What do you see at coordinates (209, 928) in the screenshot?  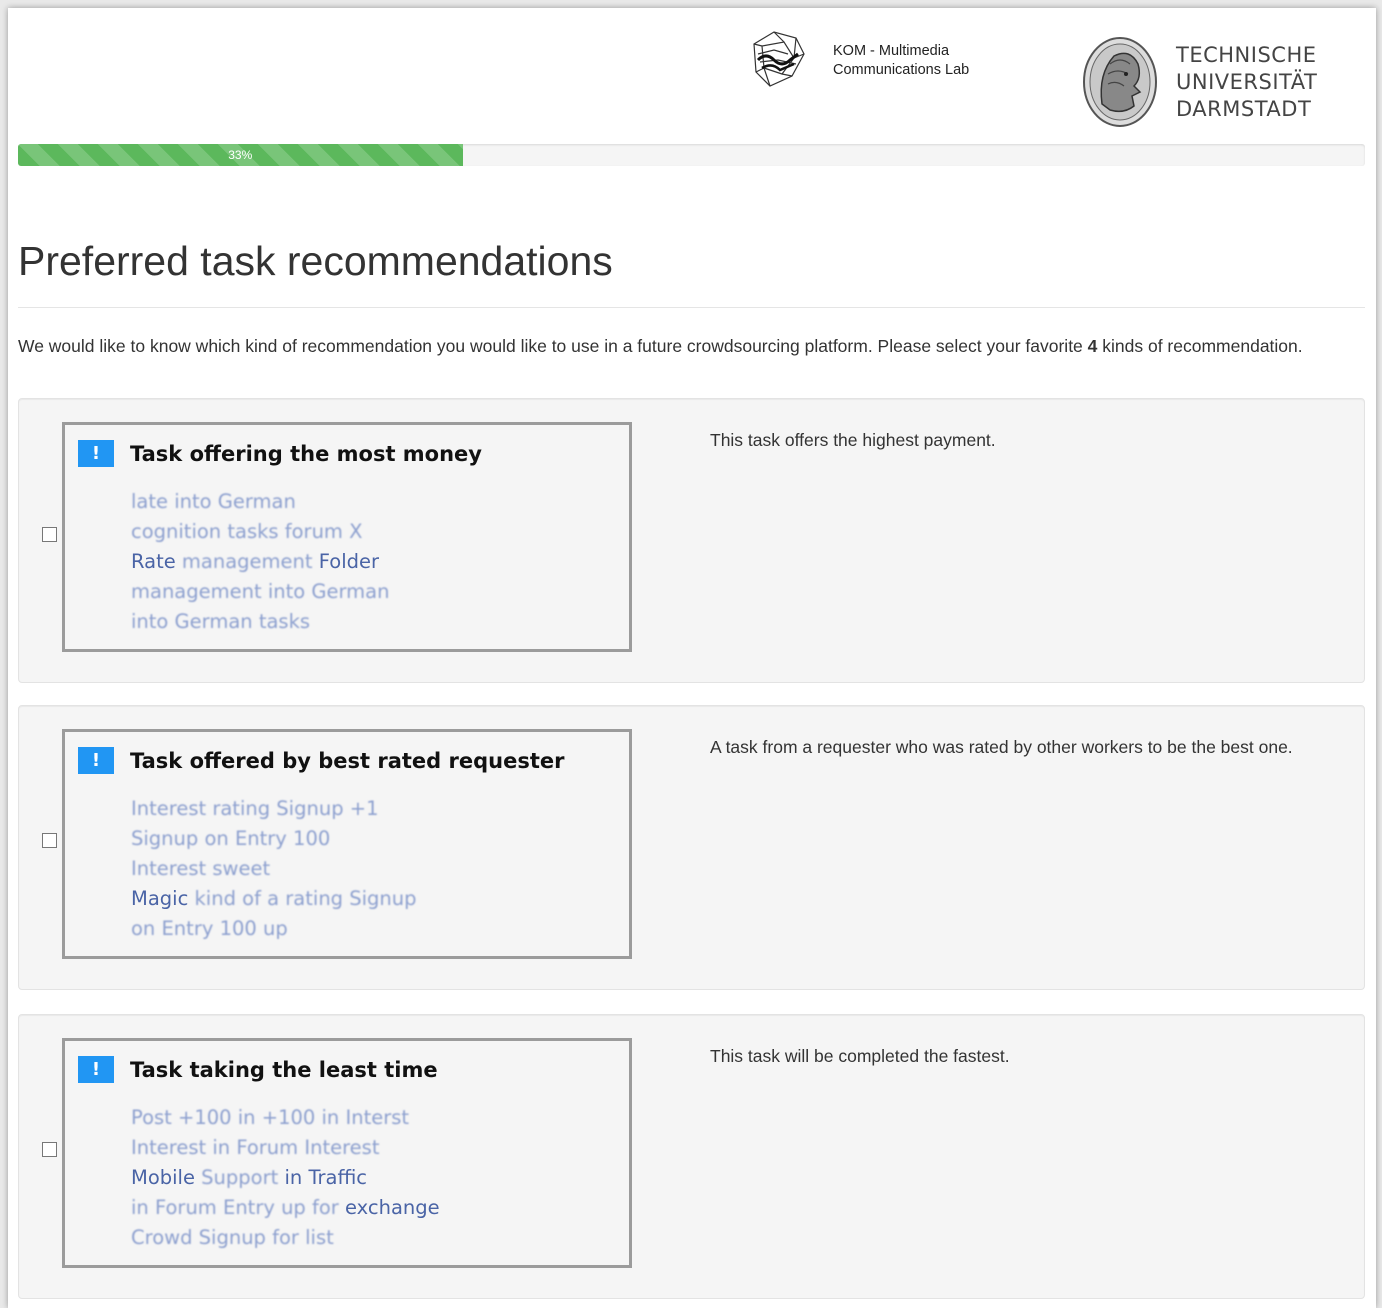 I see `task-text-blur: on Entry 100 up` at bounding box center [209, 928].